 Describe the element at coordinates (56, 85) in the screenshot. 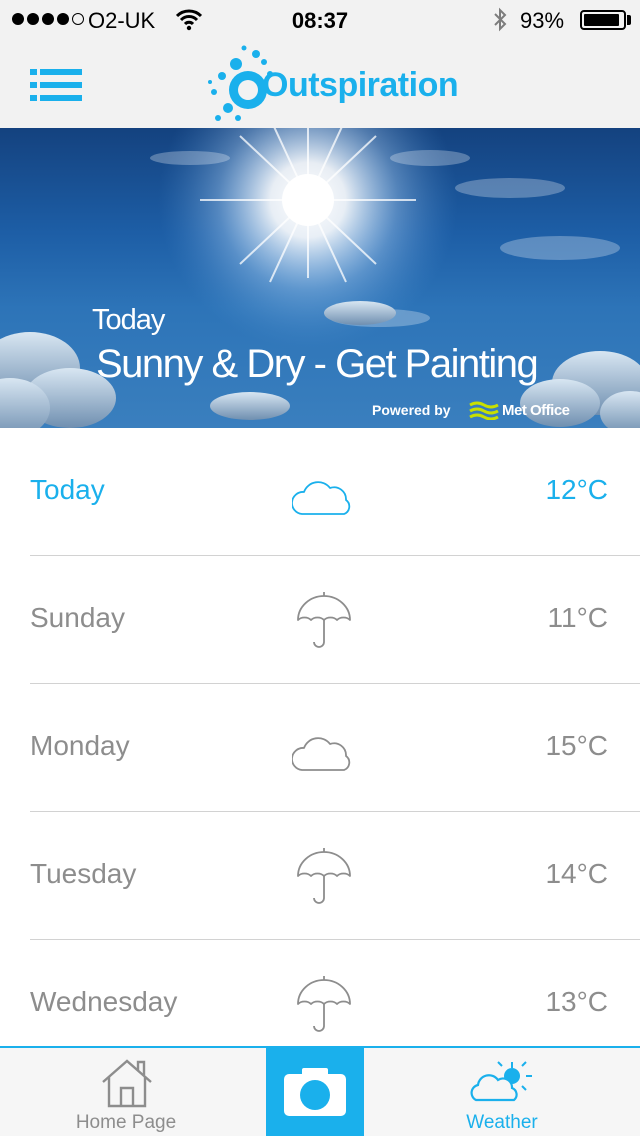

I see `menu-list-icon` at that location.